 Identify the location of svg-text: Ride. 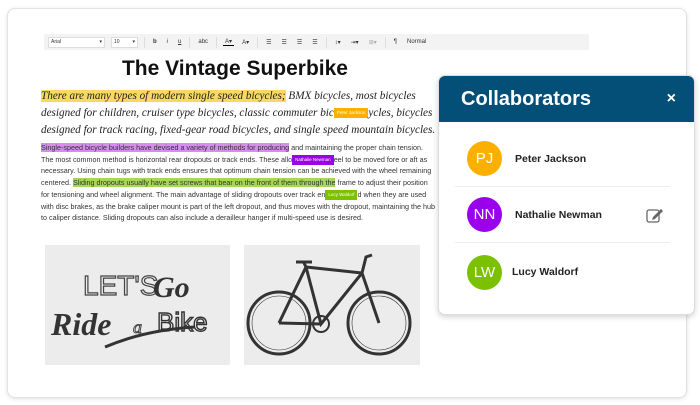
(80, 324).